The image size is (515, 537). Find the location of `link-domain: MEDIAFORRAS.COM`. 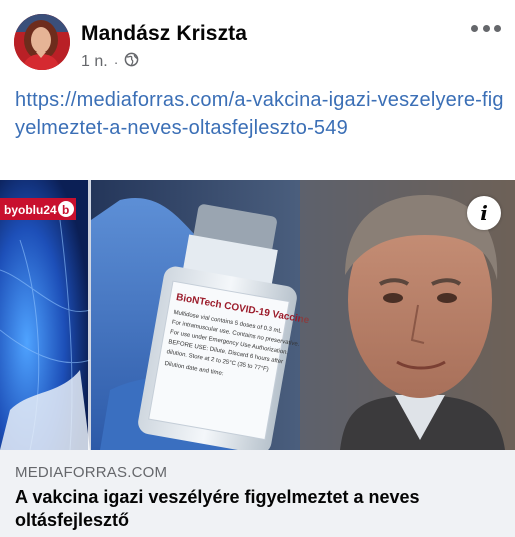

link-domain: MEDIAFORRAS.COM is located at coordinates (91, 472).